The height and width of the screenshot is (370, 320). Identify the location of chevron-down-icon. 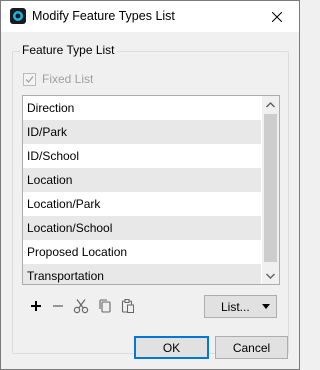
(270, 276).